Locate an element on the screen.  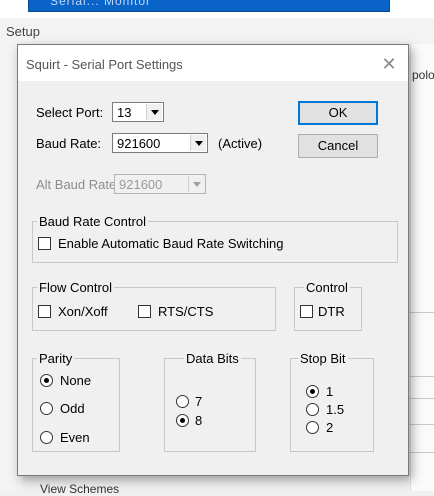
parity-even-radio is located at coordinates (46, 437).